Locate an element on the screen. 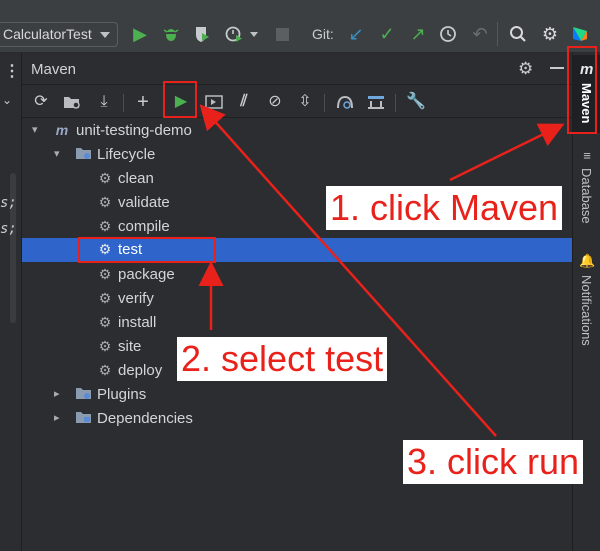  tree-goal-install: ⚙ install is located at coordinates (297, 323).